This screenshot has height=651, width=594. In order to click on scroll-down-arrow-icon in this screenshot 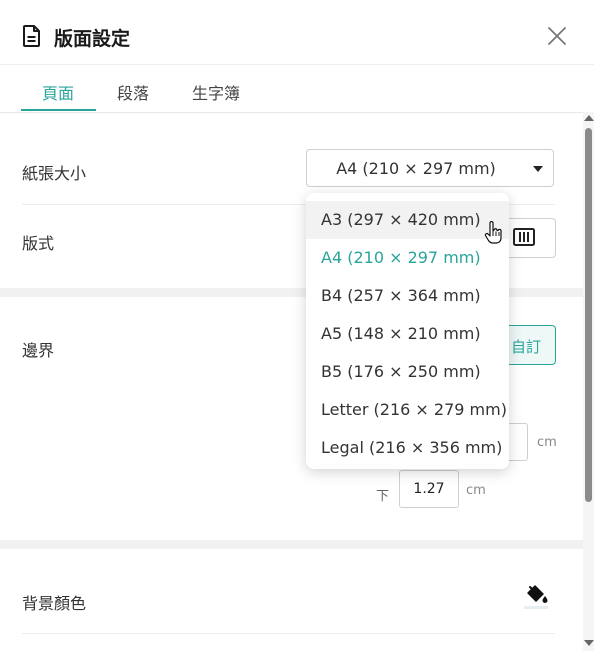, I will do `click(589, 643)`.